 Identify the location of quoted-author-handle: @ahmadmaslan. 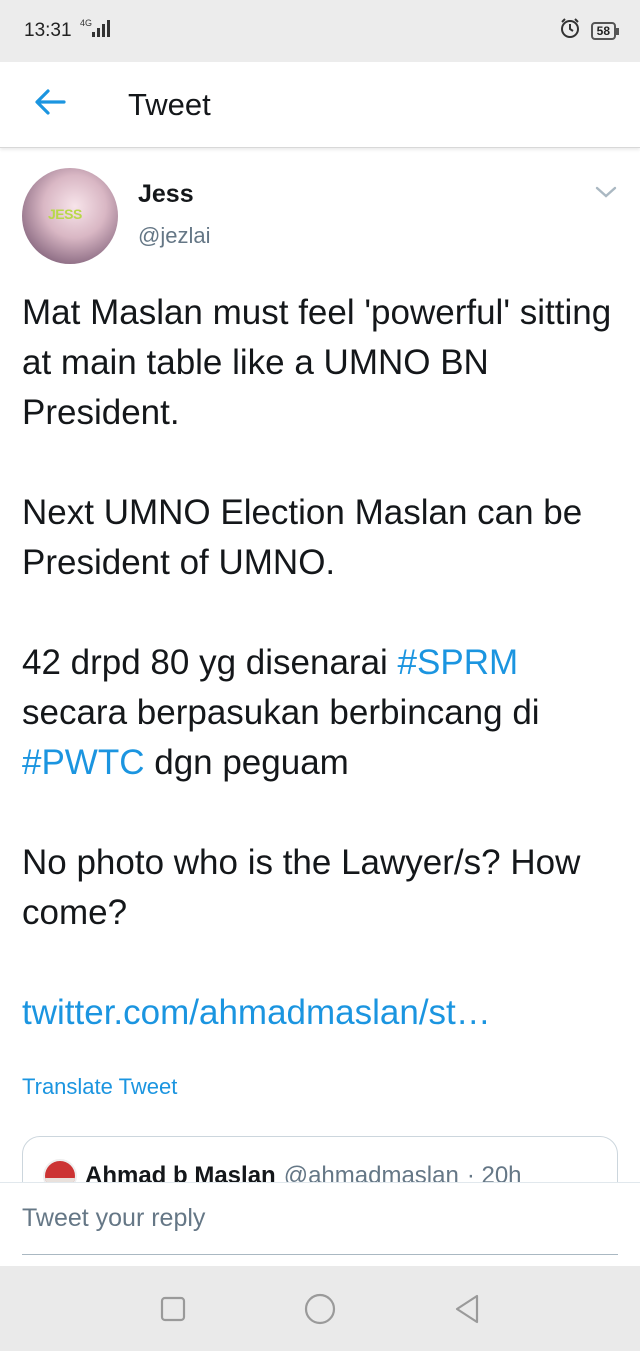
(371, 1172).